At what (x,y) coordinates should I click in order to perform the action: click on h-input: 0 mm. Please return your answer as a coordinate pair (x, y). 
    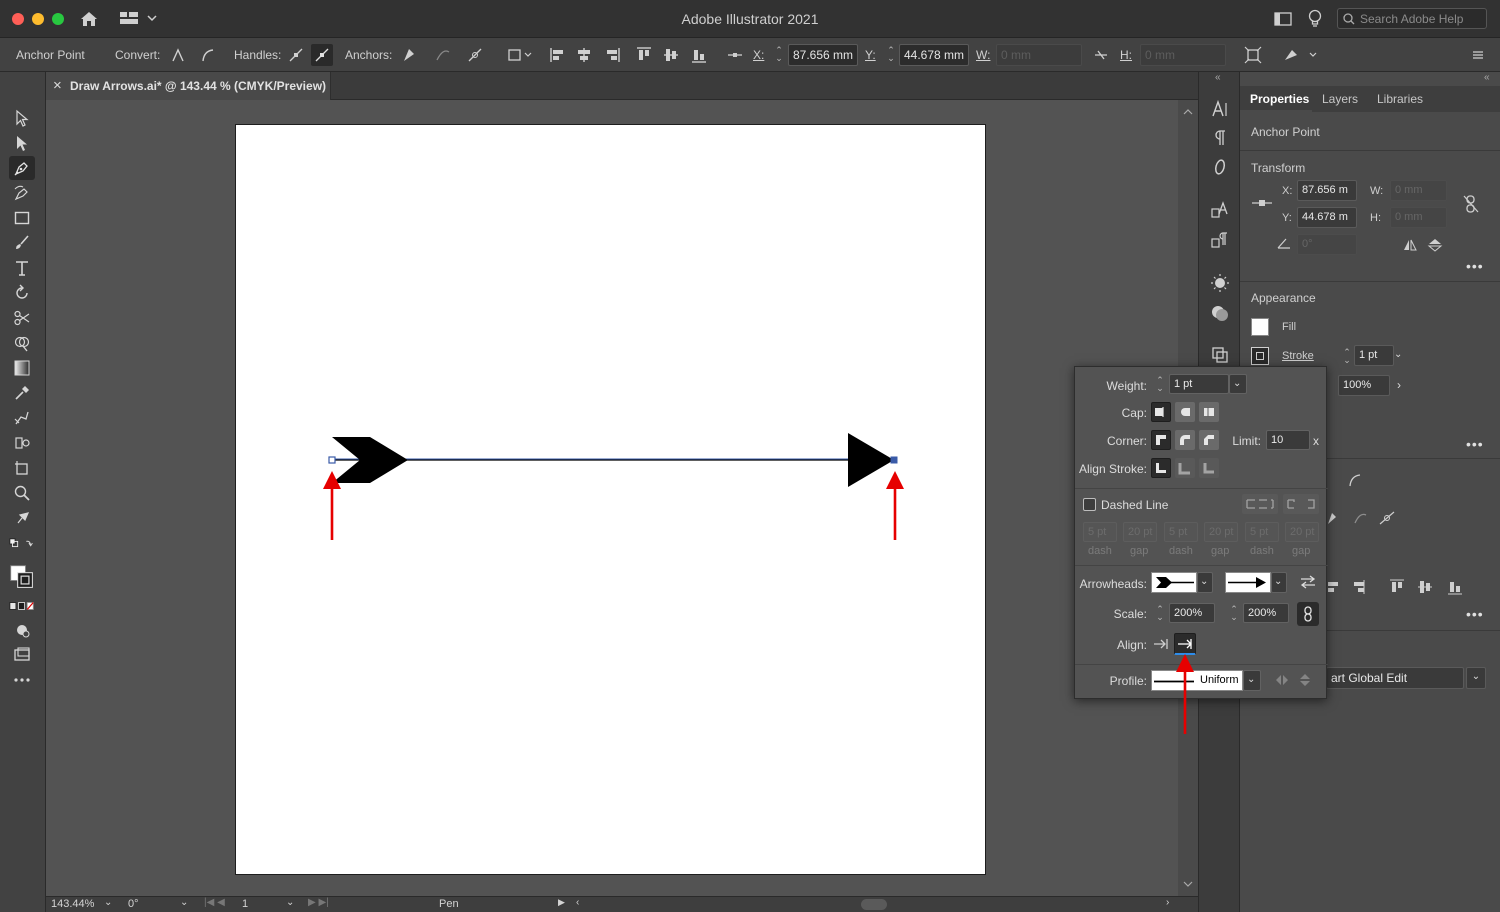
    Looking at the image, I should click on (1183, 55).